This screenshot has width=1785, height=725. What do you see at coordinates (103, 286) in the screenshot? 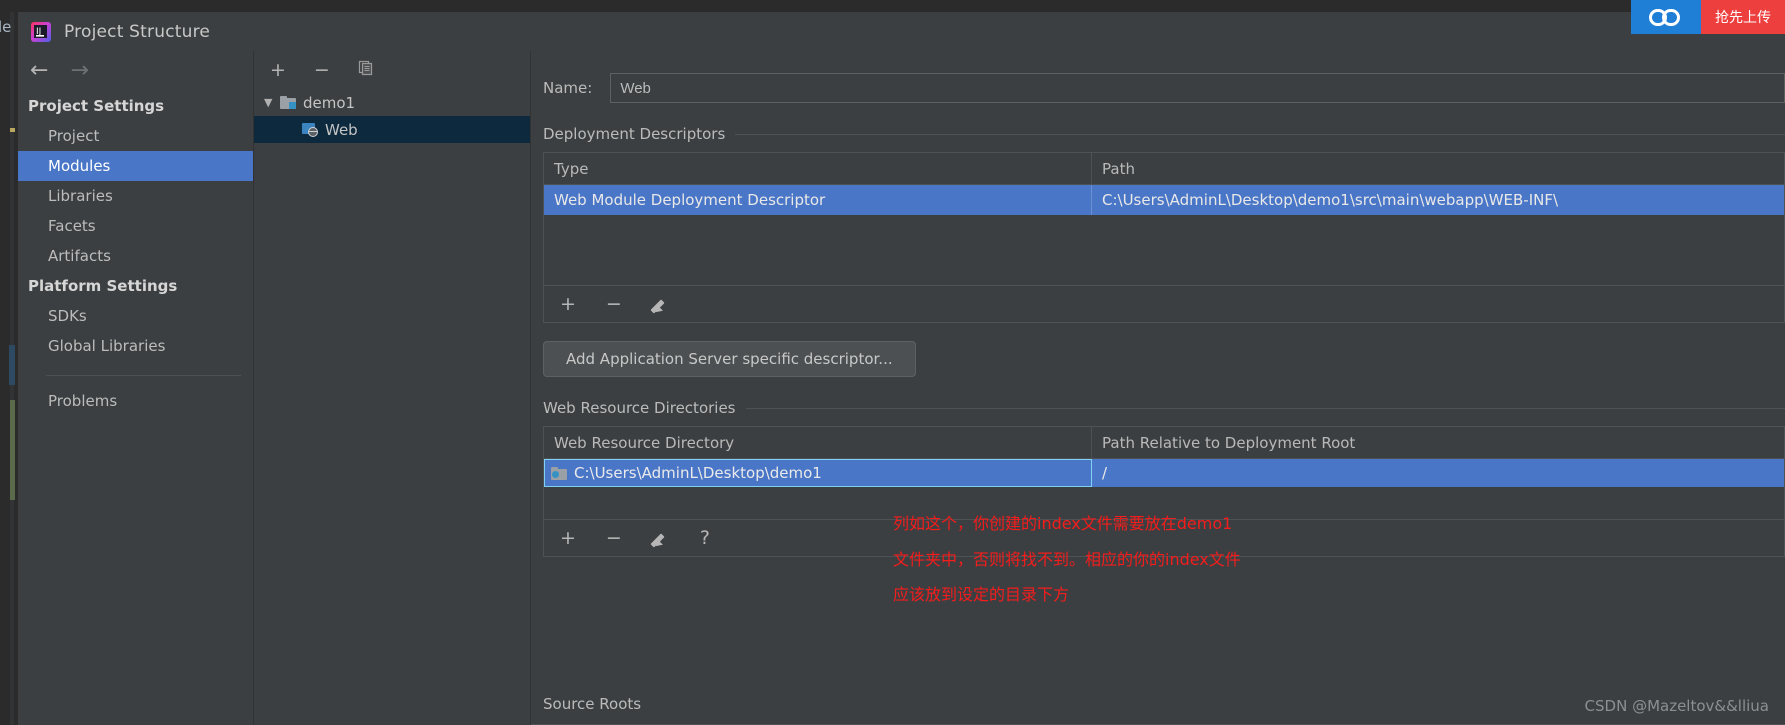
I see `nav-group-platform-settings: Platform Settings` at bounding box center [103, 286].